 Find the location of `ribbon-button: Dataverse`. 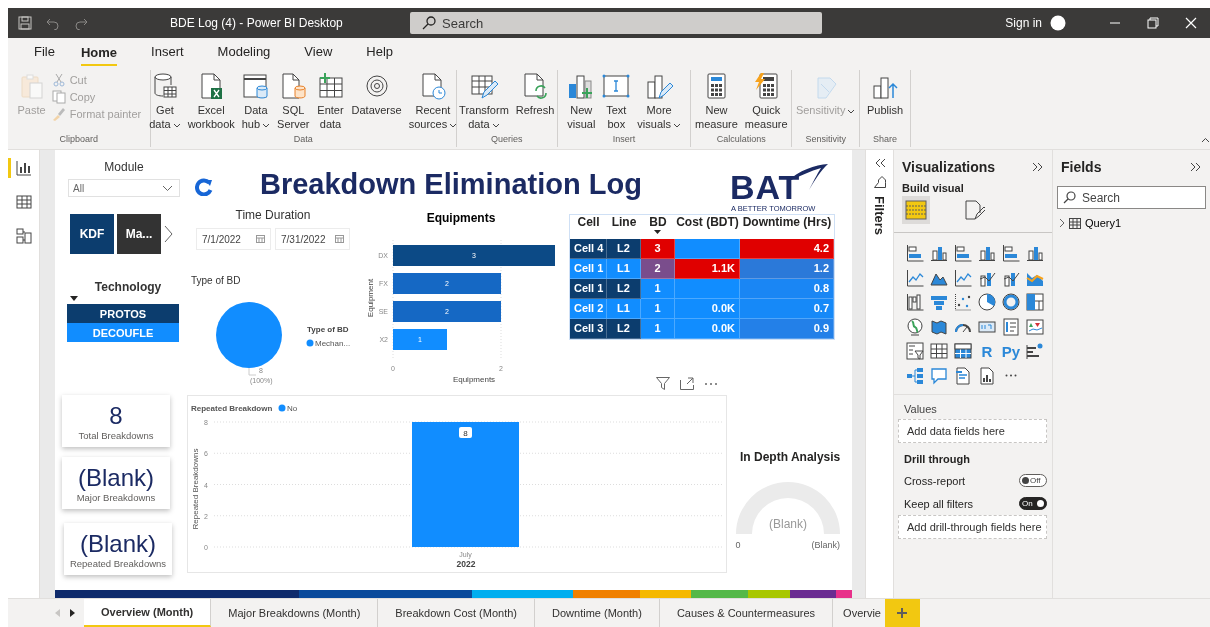

ribbon-button: Dataverse is located at coordinates (376, 103).